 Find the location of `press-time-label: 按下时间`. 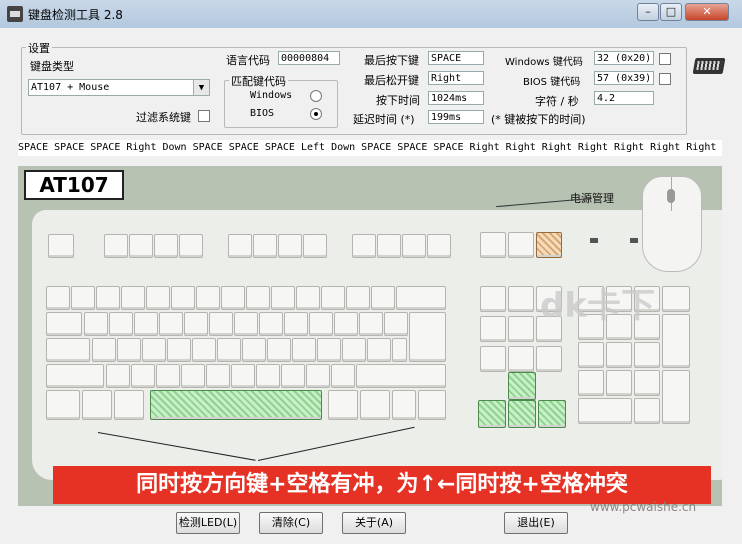

press-time-label: 按下时间 is located at coordinates (398, 100).